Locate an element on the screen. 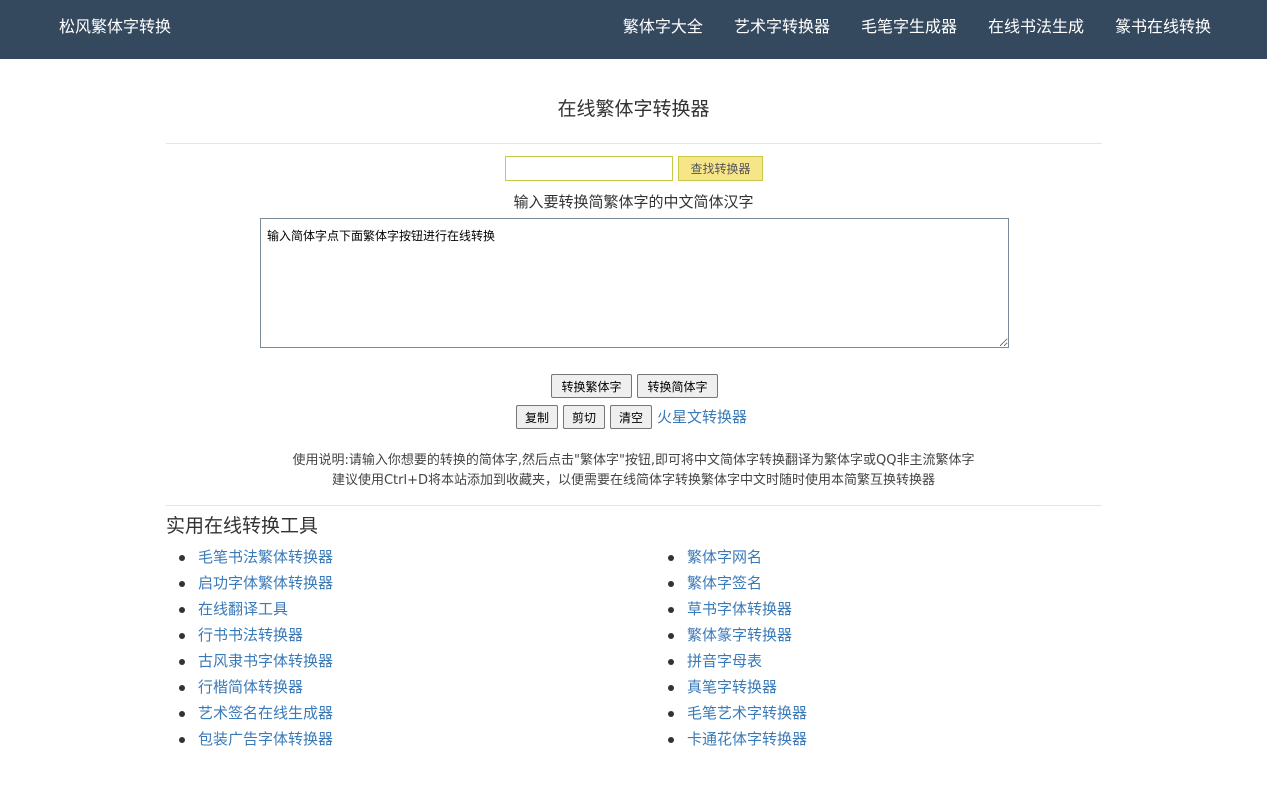 Image resolution: width=1267 pixels, height=789 pixels. page-title: 在线繁体字转换器 is located at coordinates (633, 109).